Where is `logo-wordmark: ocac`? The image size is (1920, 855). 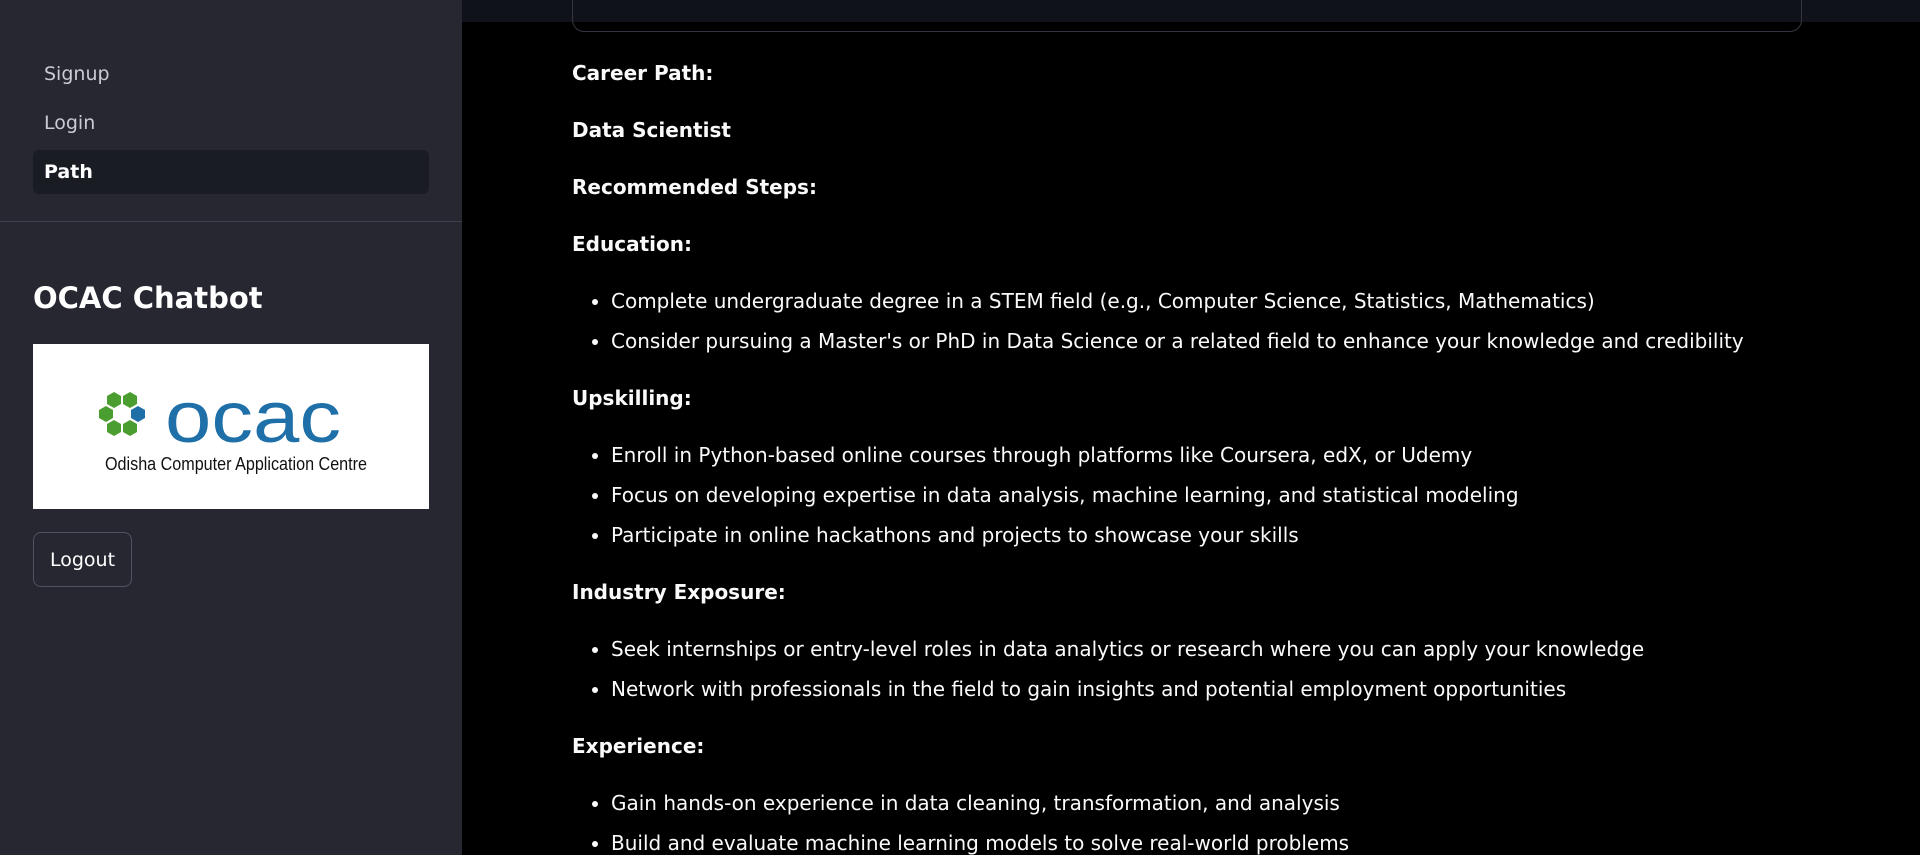
logo-wordmark: ocac is located at coordinates (253, 418).